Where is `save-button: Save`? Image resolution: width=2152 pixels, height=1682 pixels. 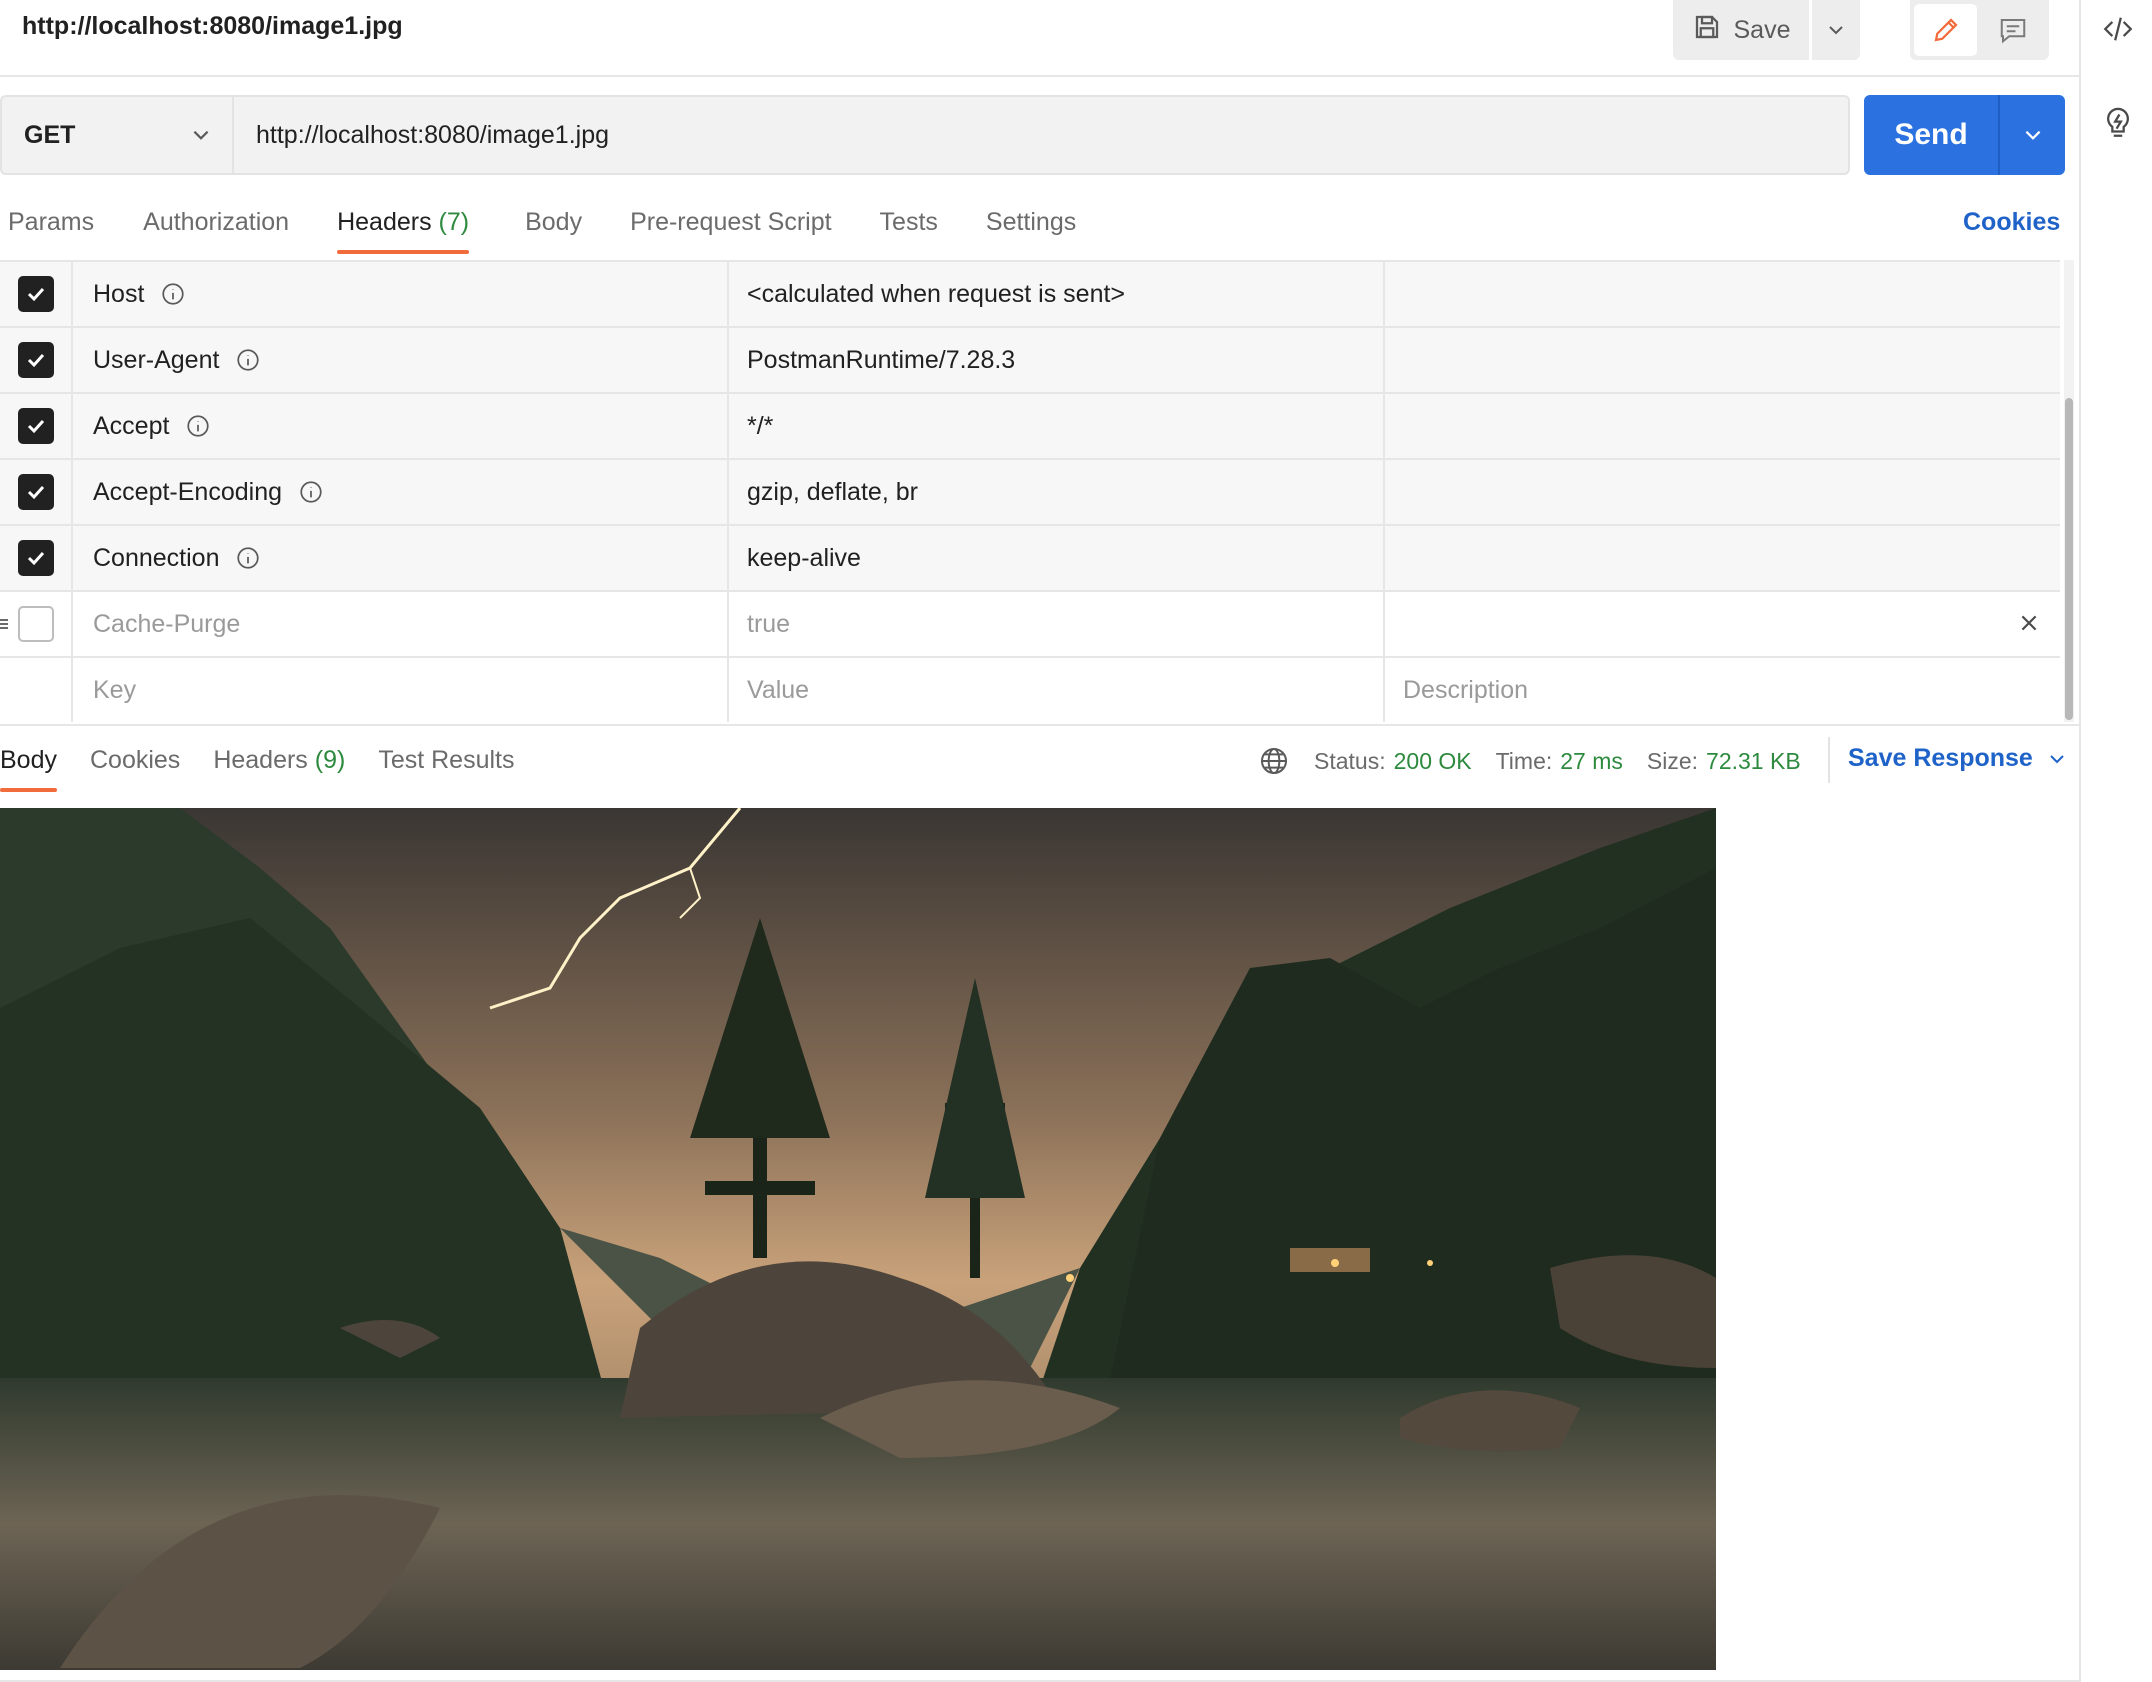 save-button: Save is located at coordinates (1741, 30).